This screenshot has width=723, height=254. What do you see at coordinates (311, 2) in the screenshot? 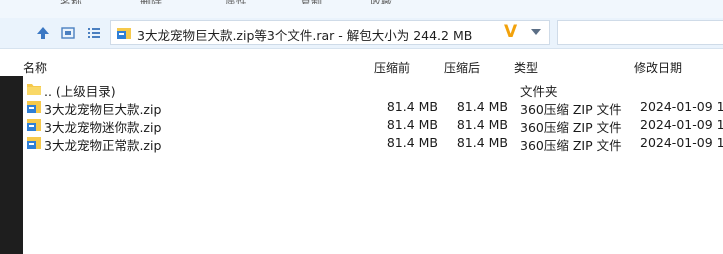
I see `toolbar-fragment: 复制` at bounding box center [311, 2].